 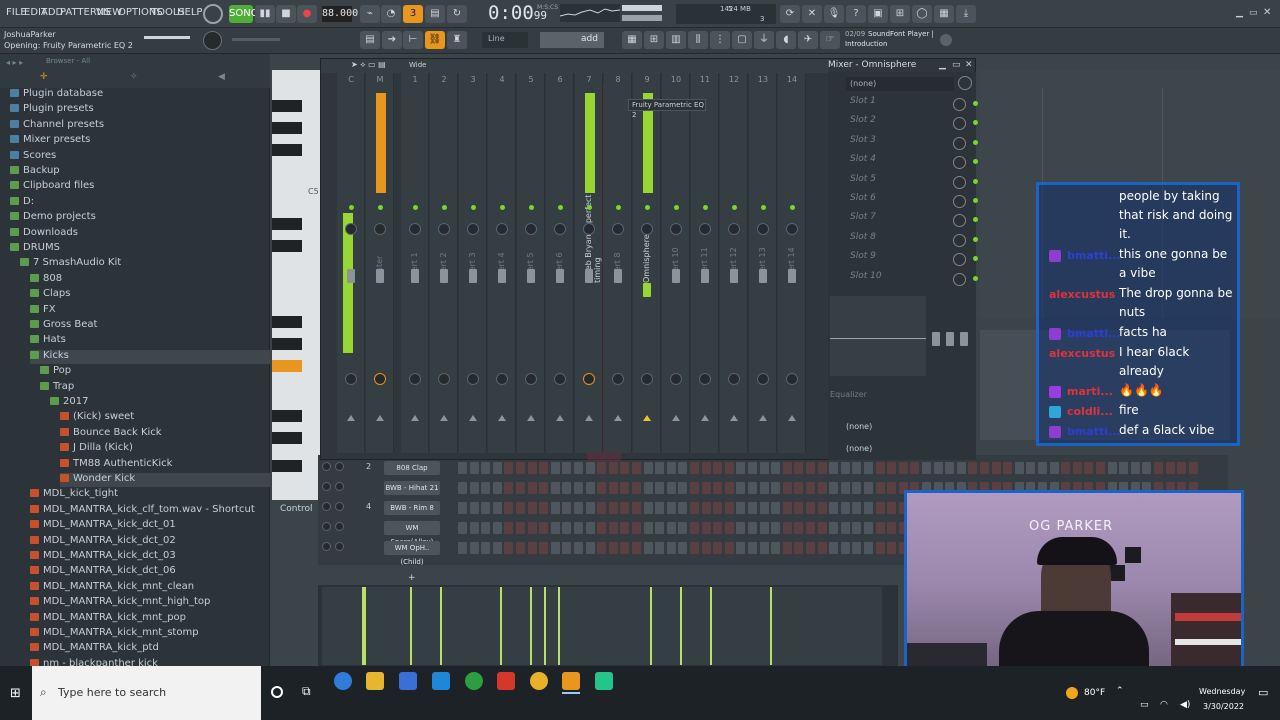 What do you see at coordinates (1094, 693) in the screenshot?
I see `weather-temp: 80°F` at bounding box center [1094, 693].